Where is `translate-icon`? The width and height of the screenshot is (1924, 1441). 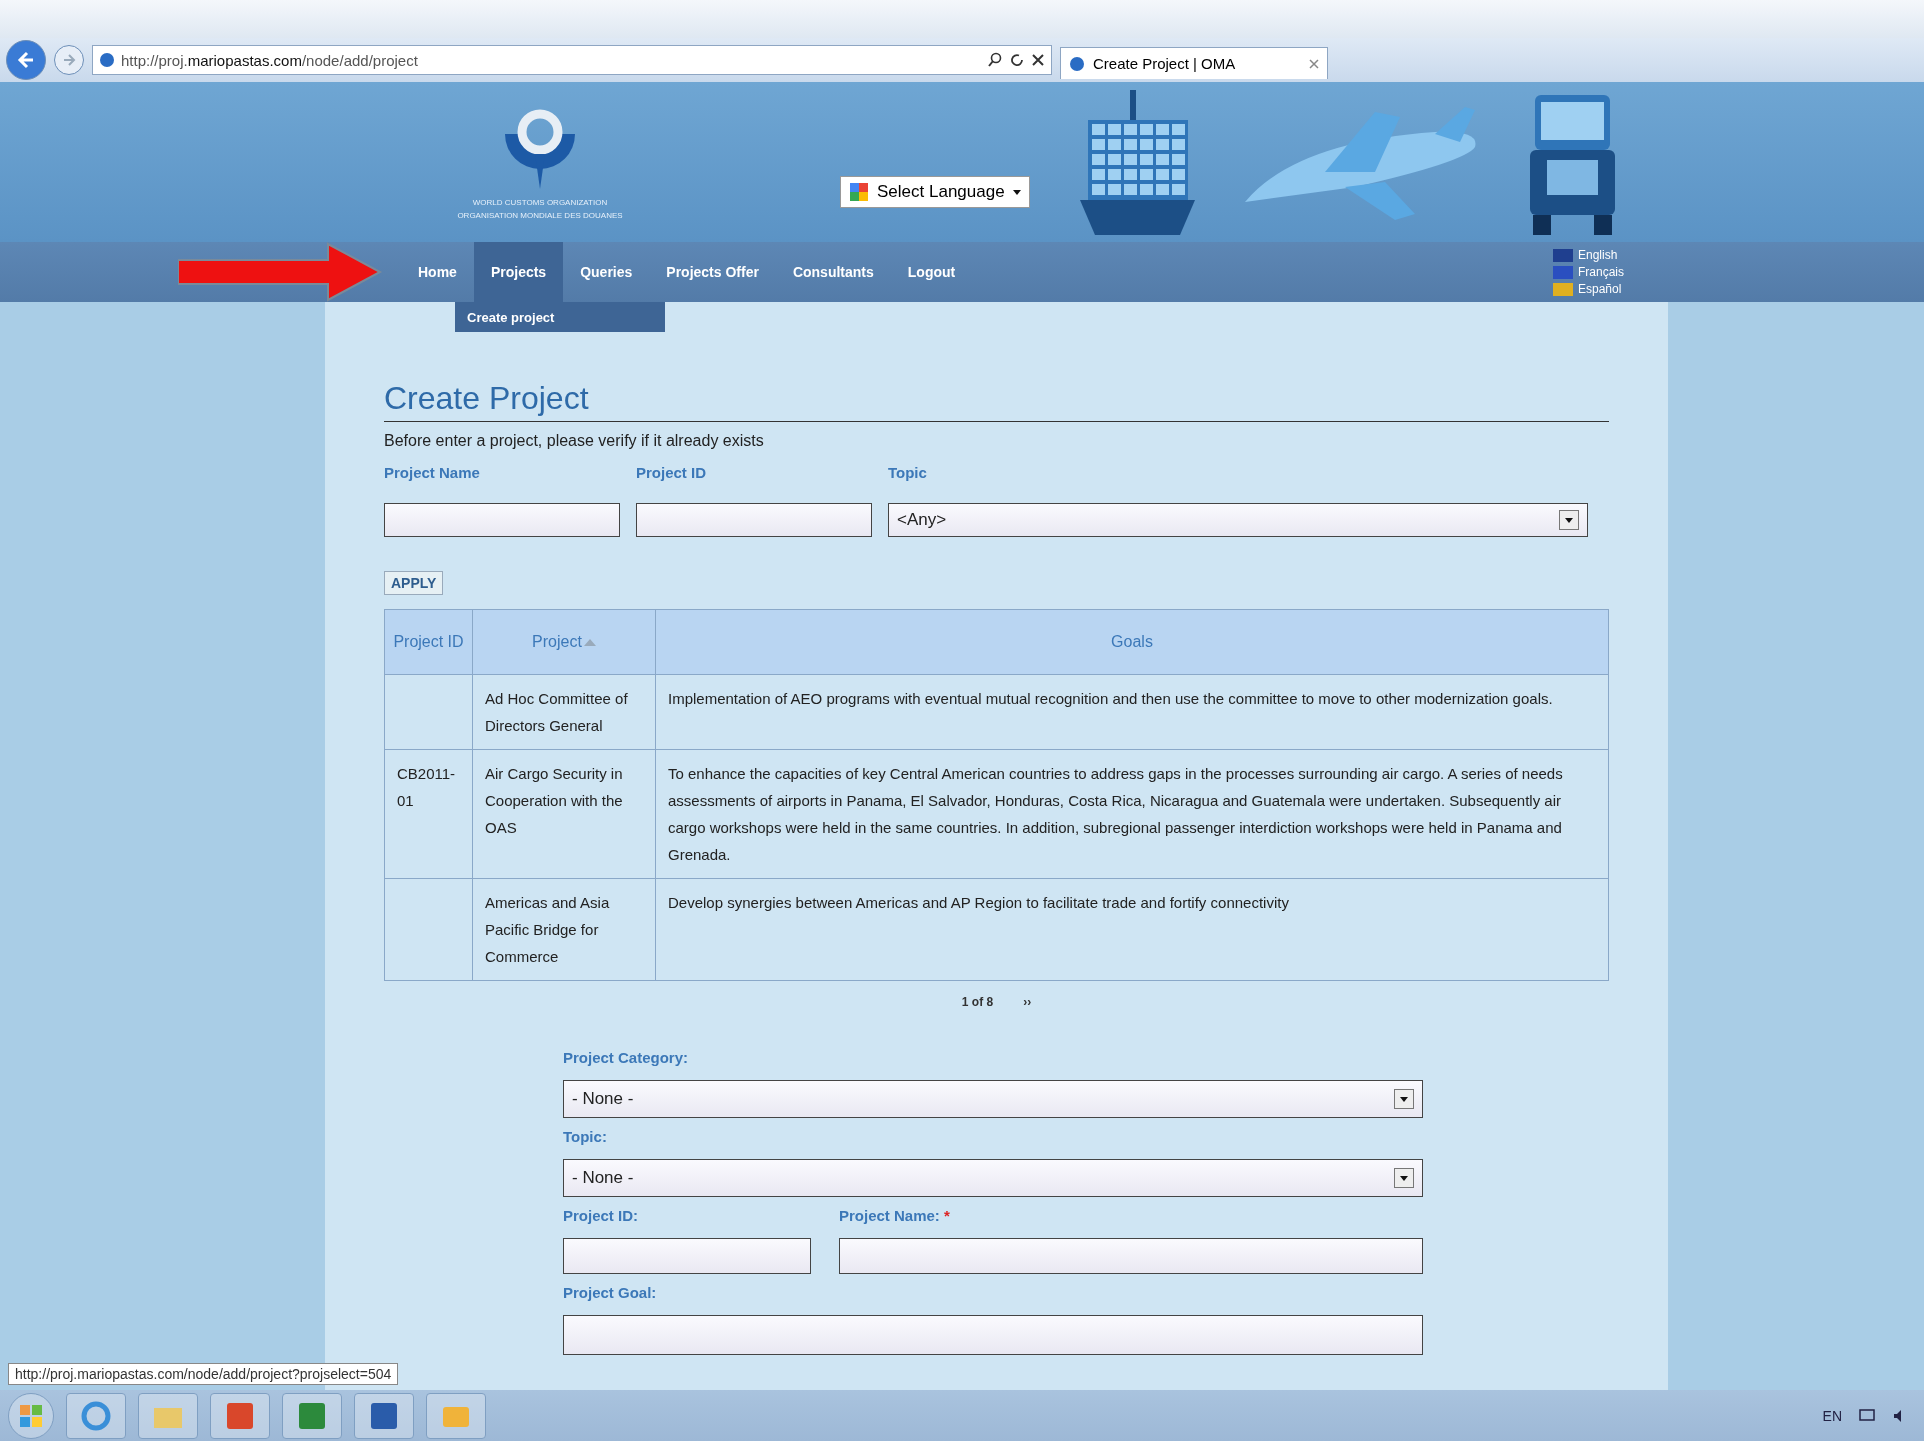
translate-icon is located at coordinates (859, 192).